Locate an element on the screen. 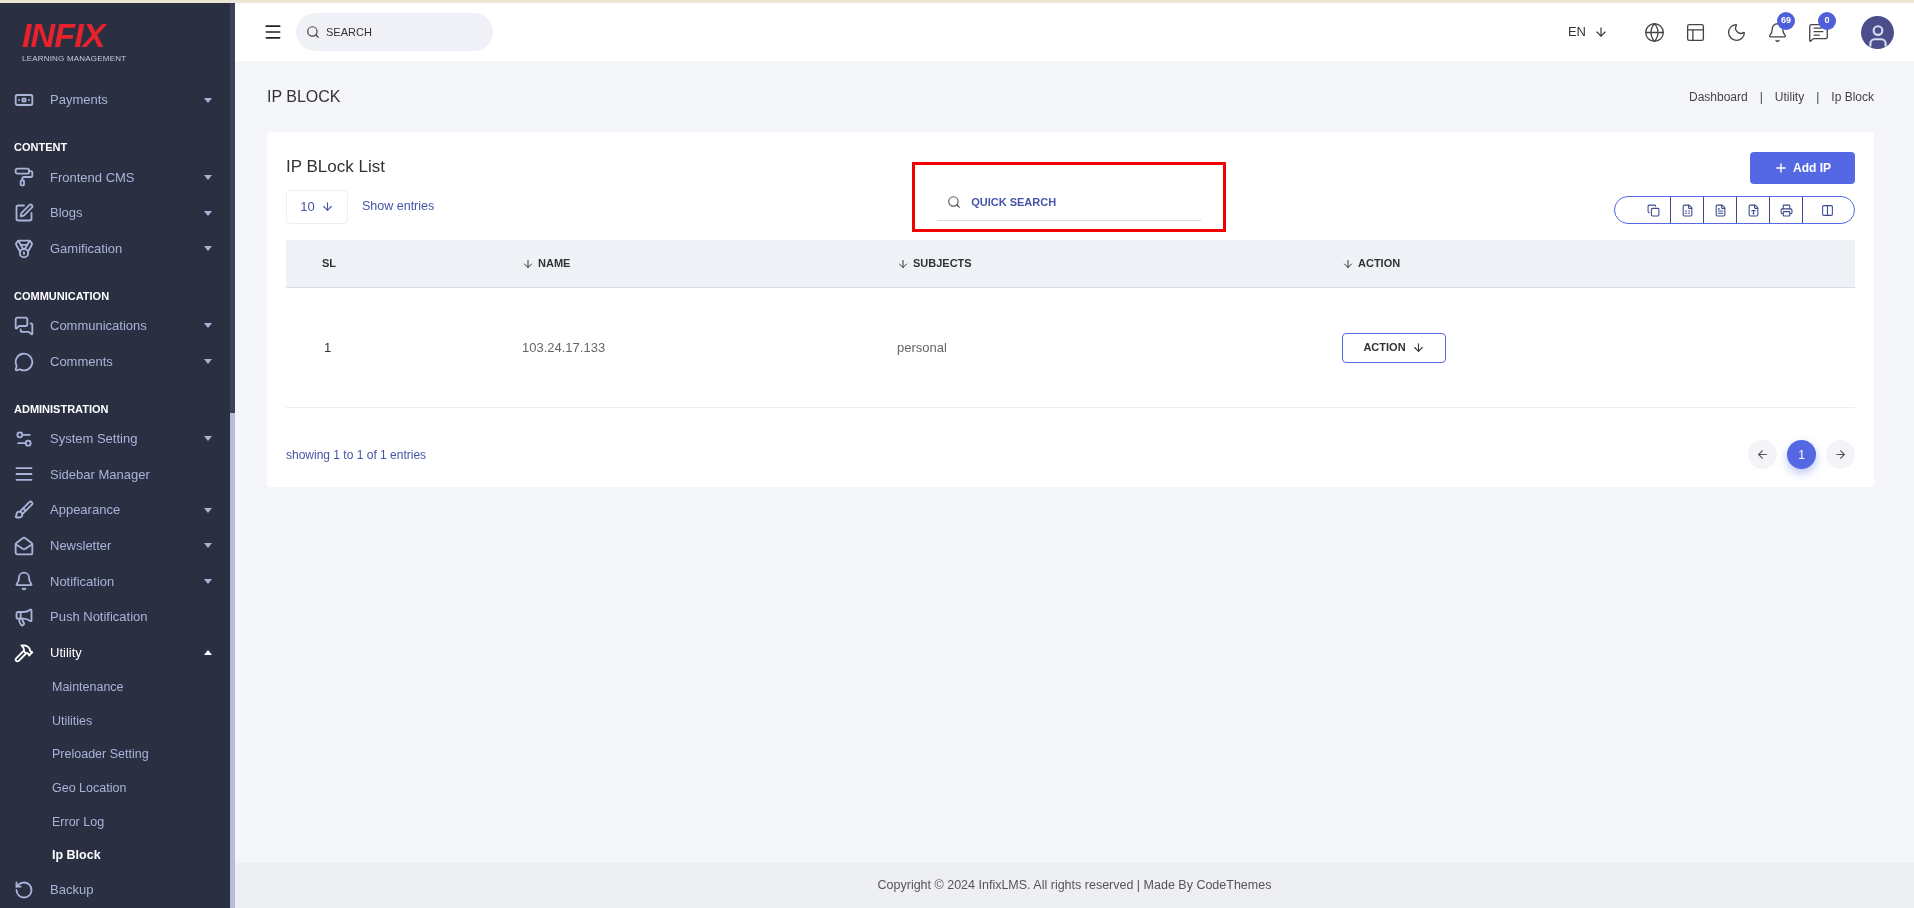  hammer-icon is located at coordinates (24, 652).